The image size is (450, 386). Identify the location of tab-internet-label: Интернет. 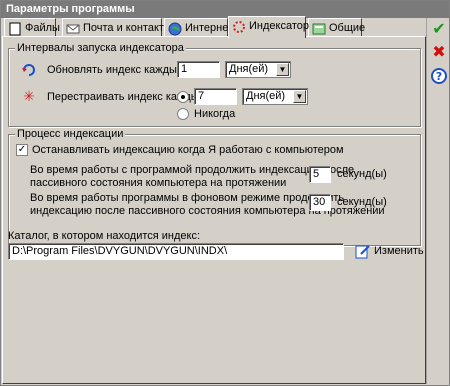
(209, 28).